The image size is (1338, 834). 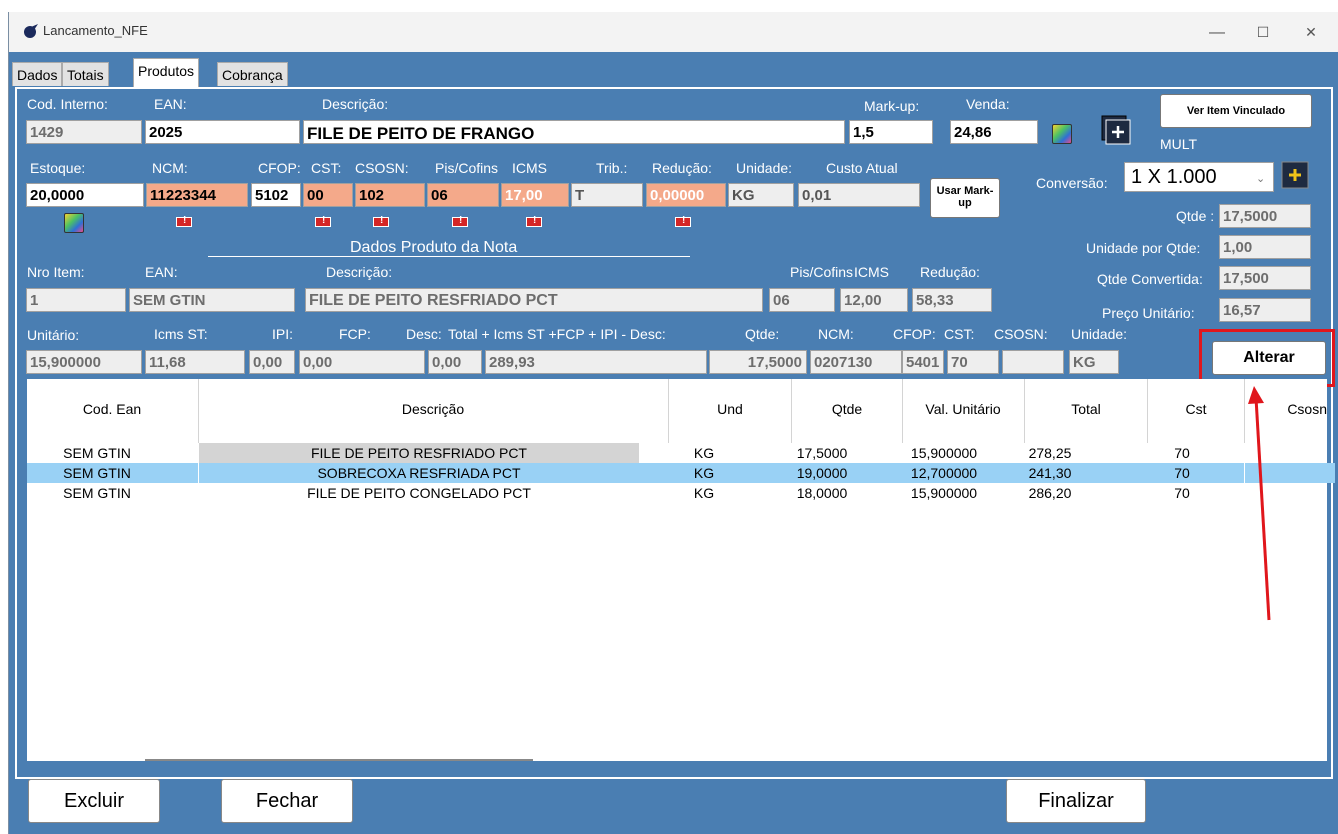 What do you see at coordinates (58, 168) in the screenshot?
I see `estoque-label: Estoque:` at bounding box center [58, 168].